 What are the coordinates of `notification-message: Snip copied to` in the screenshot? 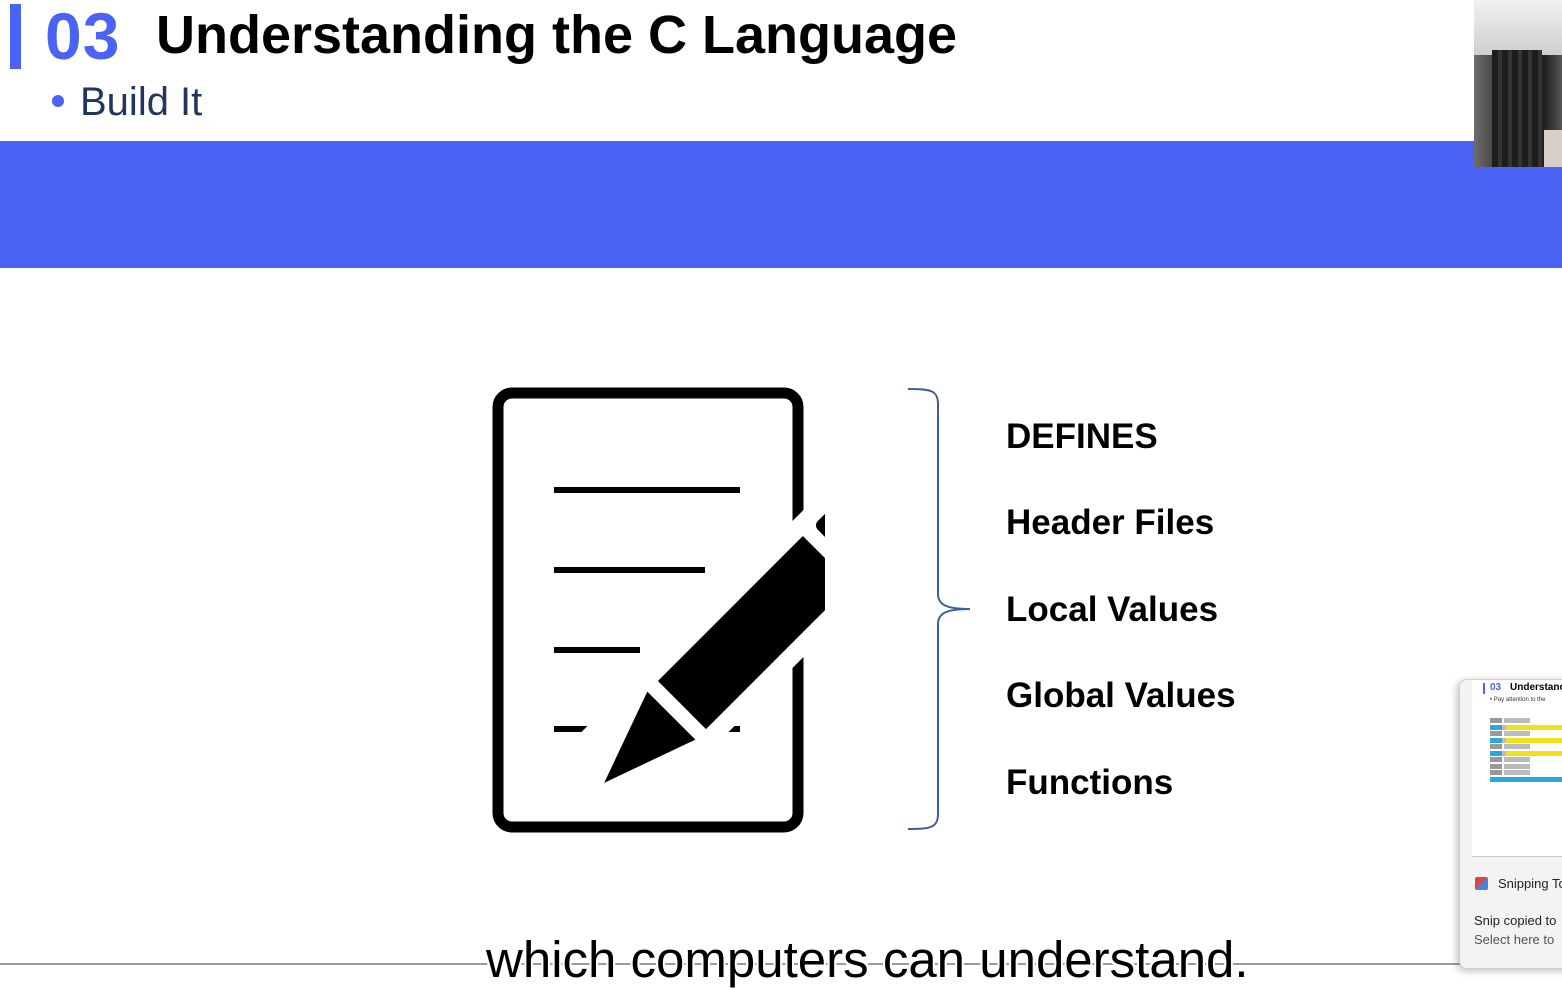 It's located at (1515, 920).